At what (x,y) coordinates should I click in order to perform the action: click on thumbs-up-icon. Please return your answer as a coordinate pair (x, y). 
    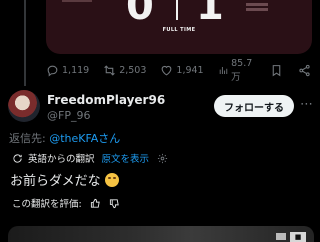
    Looking at the image, I should click on (95, 203).